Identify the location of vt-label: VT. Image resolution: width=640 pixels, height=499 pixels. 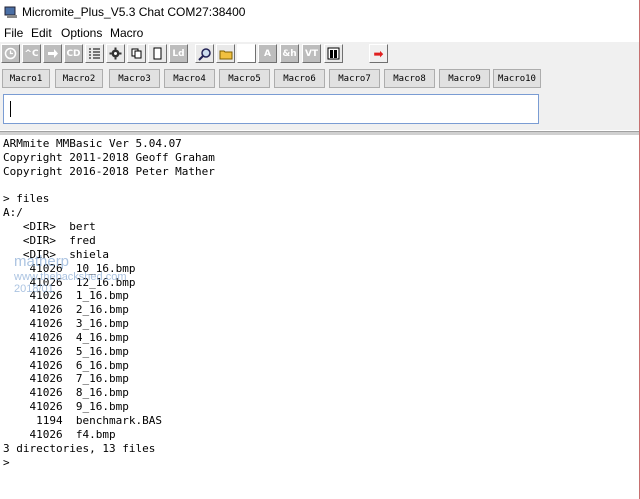
(311, 53).